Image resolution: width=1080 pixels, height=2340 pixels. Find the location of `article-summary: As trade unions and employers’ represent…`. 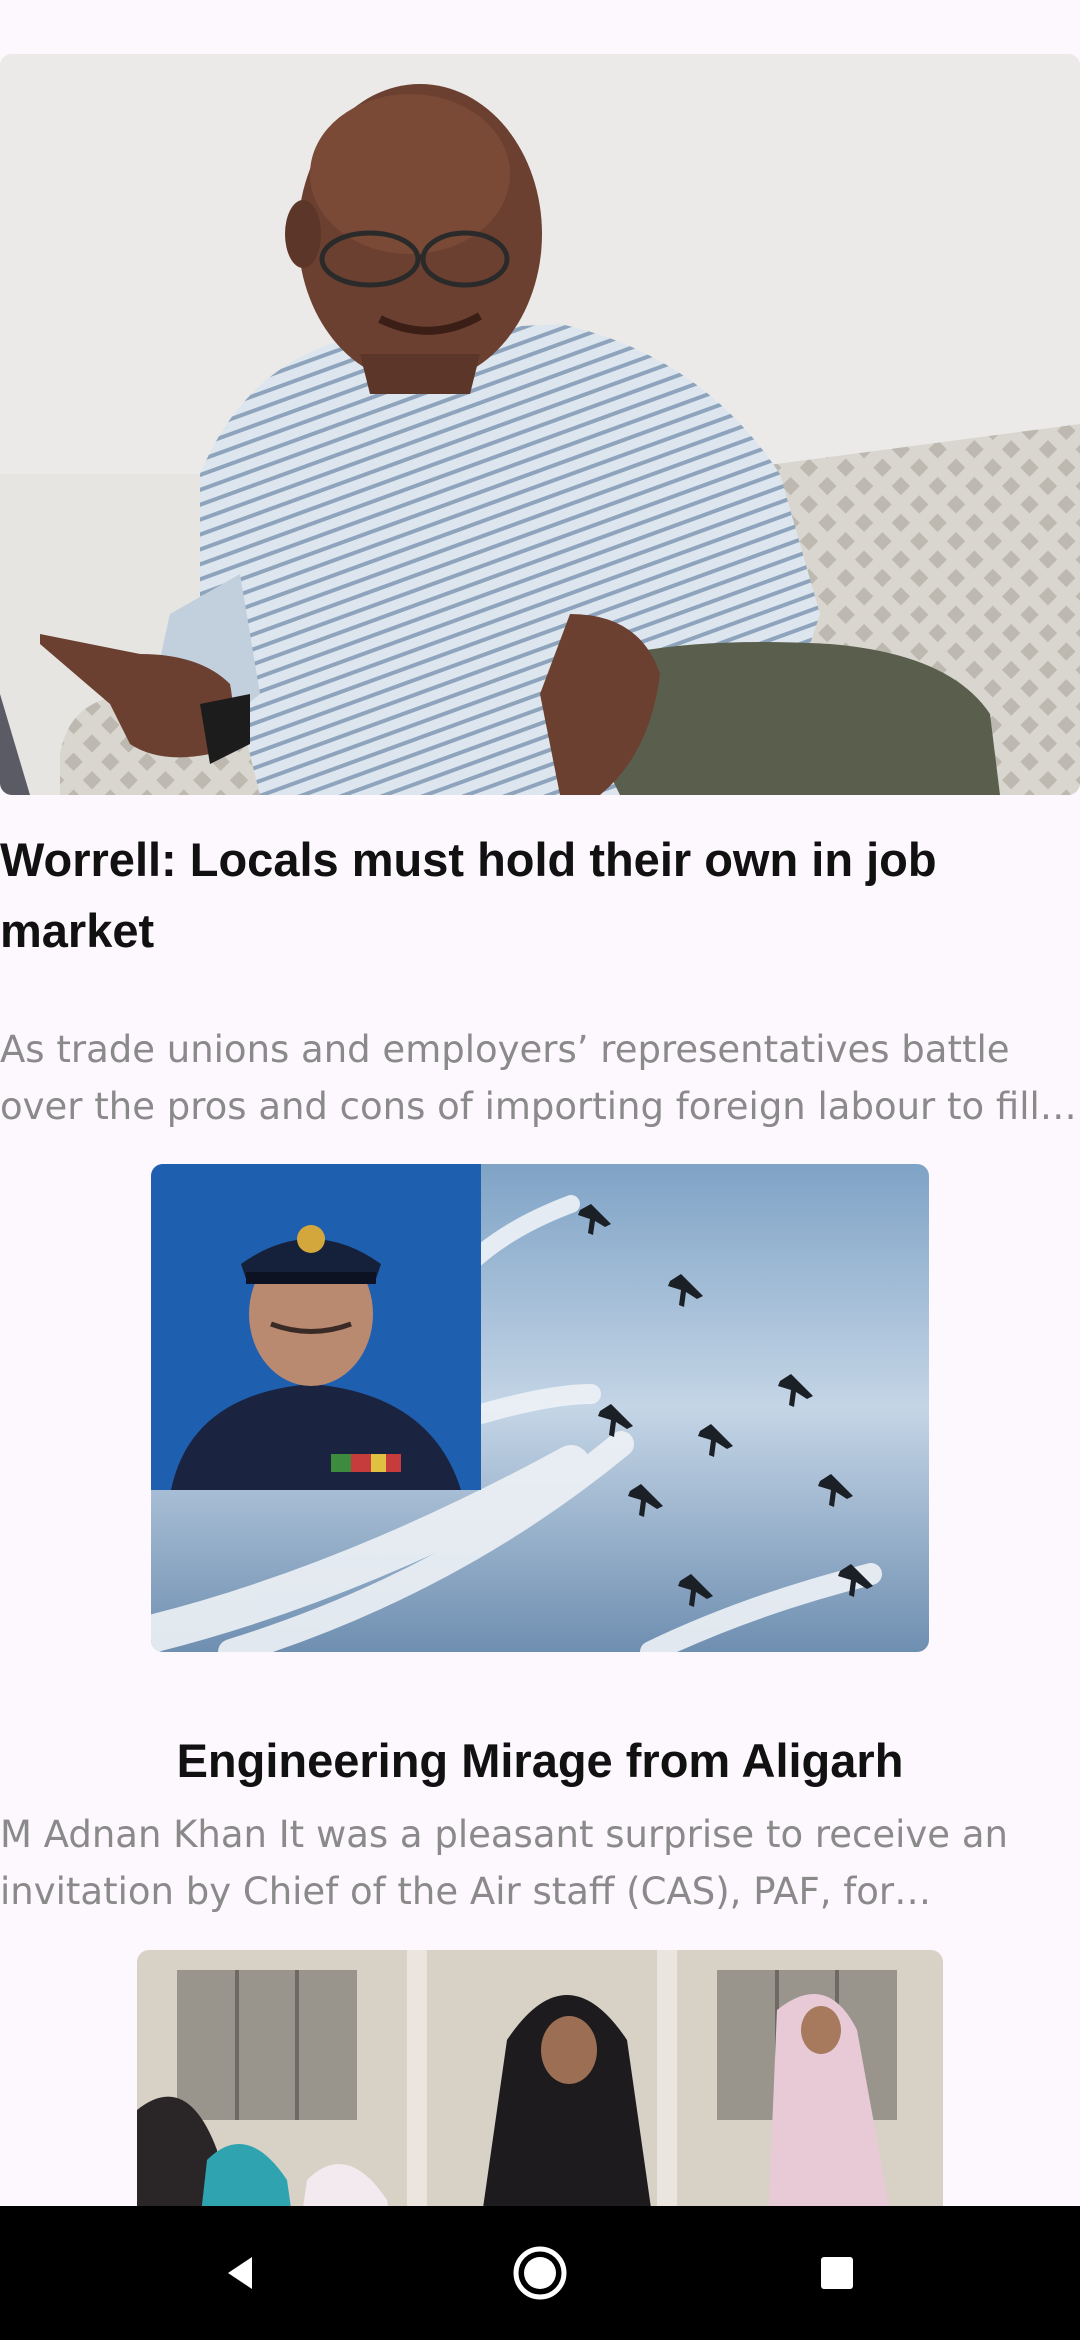

article-summary: As trade unions and employers’ represent… is located at coordinates (540, 1078).